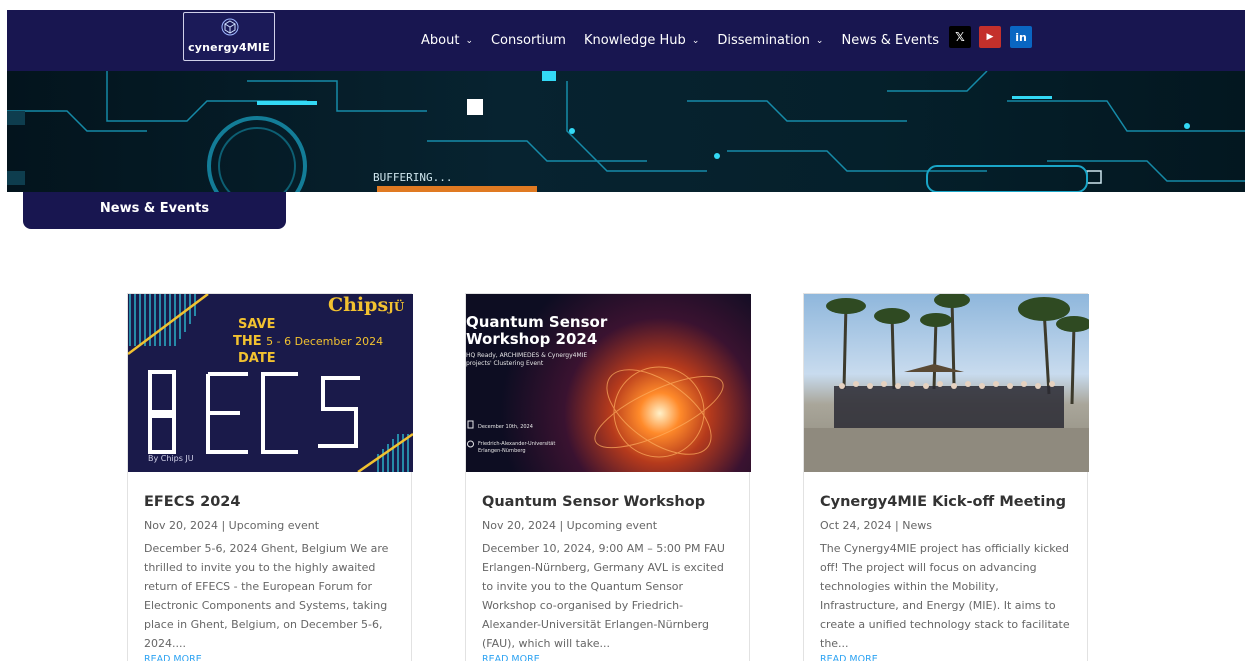 The image size is (1245, 661). What do you see at coordinates (171, 458) in the screenshot?
I see `by-chips-ju: By Chips JU` at bounding box center [171, 458].